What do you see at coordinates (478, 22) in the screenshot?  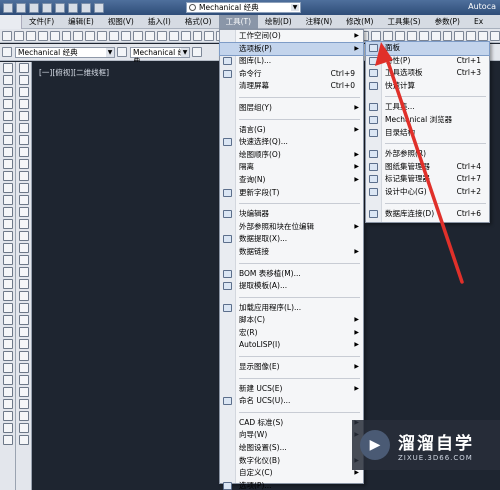 I see `menu-item: Ex` at bounding box center [478, 22].